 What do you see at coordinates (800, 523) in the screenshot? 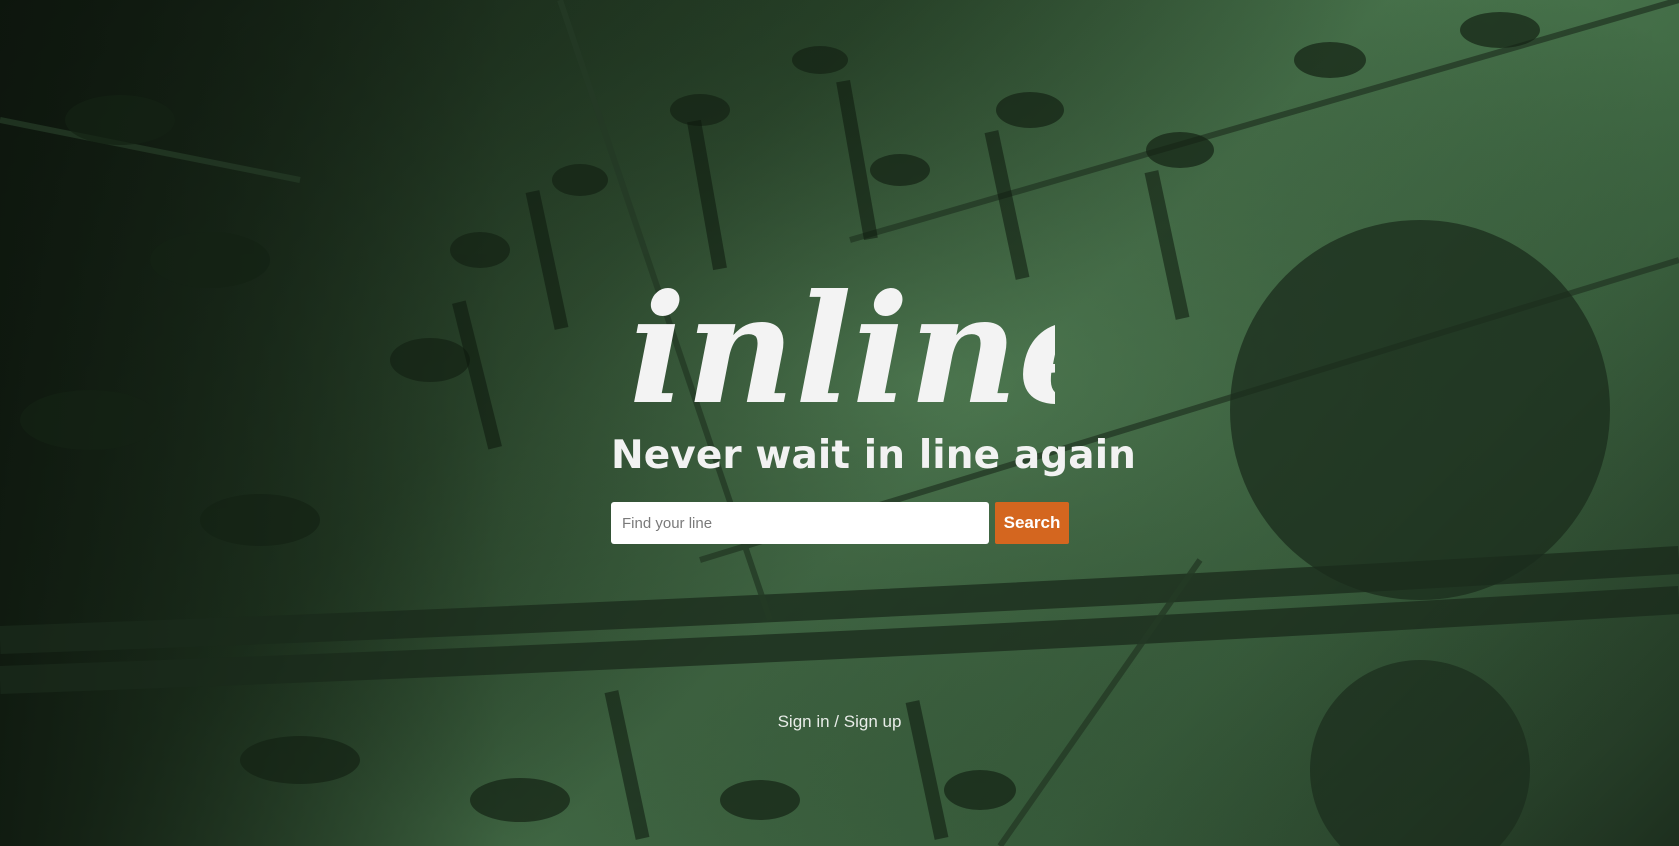
I see `search-input` at bounding box center [800, 523].